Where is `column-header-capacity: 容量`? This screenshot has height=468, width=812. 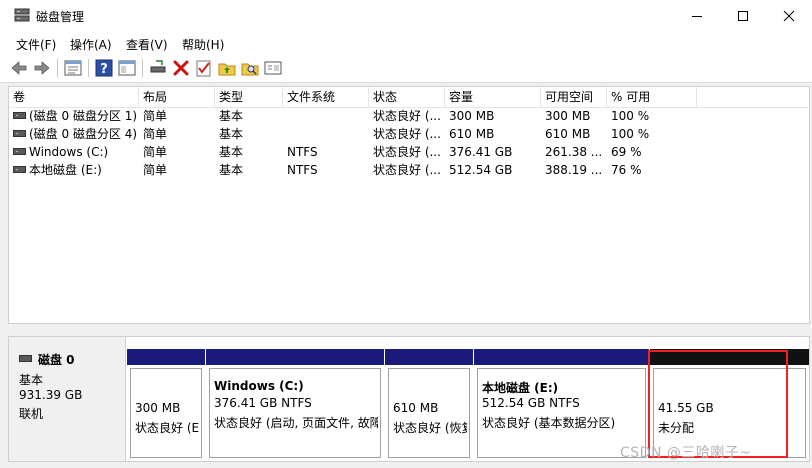 column-header-capacity: 容量 is located at coordinates (493, 97).